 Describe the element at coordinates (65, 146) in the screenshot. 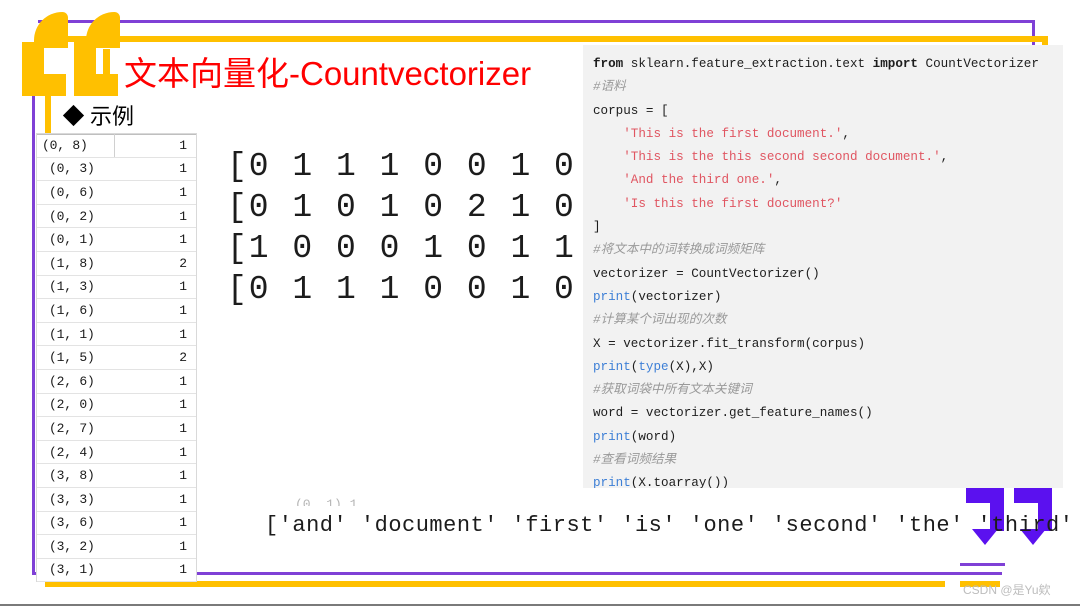

I see `sparse-index-cell: (0, 8)` at that location.